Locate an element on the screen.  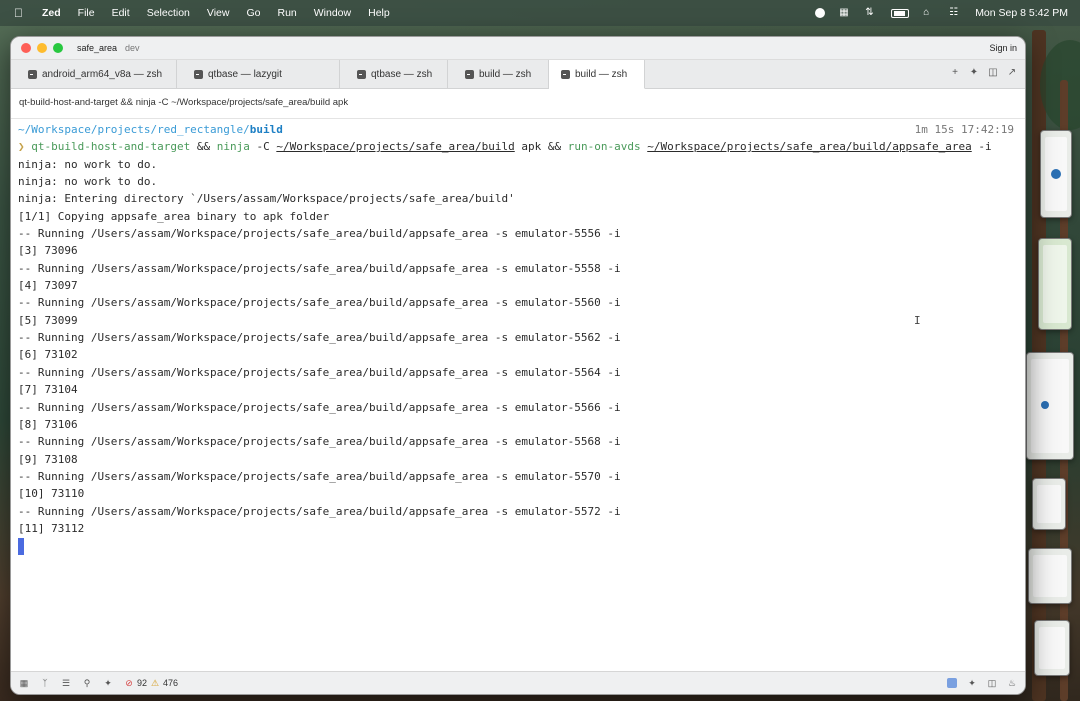
menu-help: Help is located at coordinates (379, 13).